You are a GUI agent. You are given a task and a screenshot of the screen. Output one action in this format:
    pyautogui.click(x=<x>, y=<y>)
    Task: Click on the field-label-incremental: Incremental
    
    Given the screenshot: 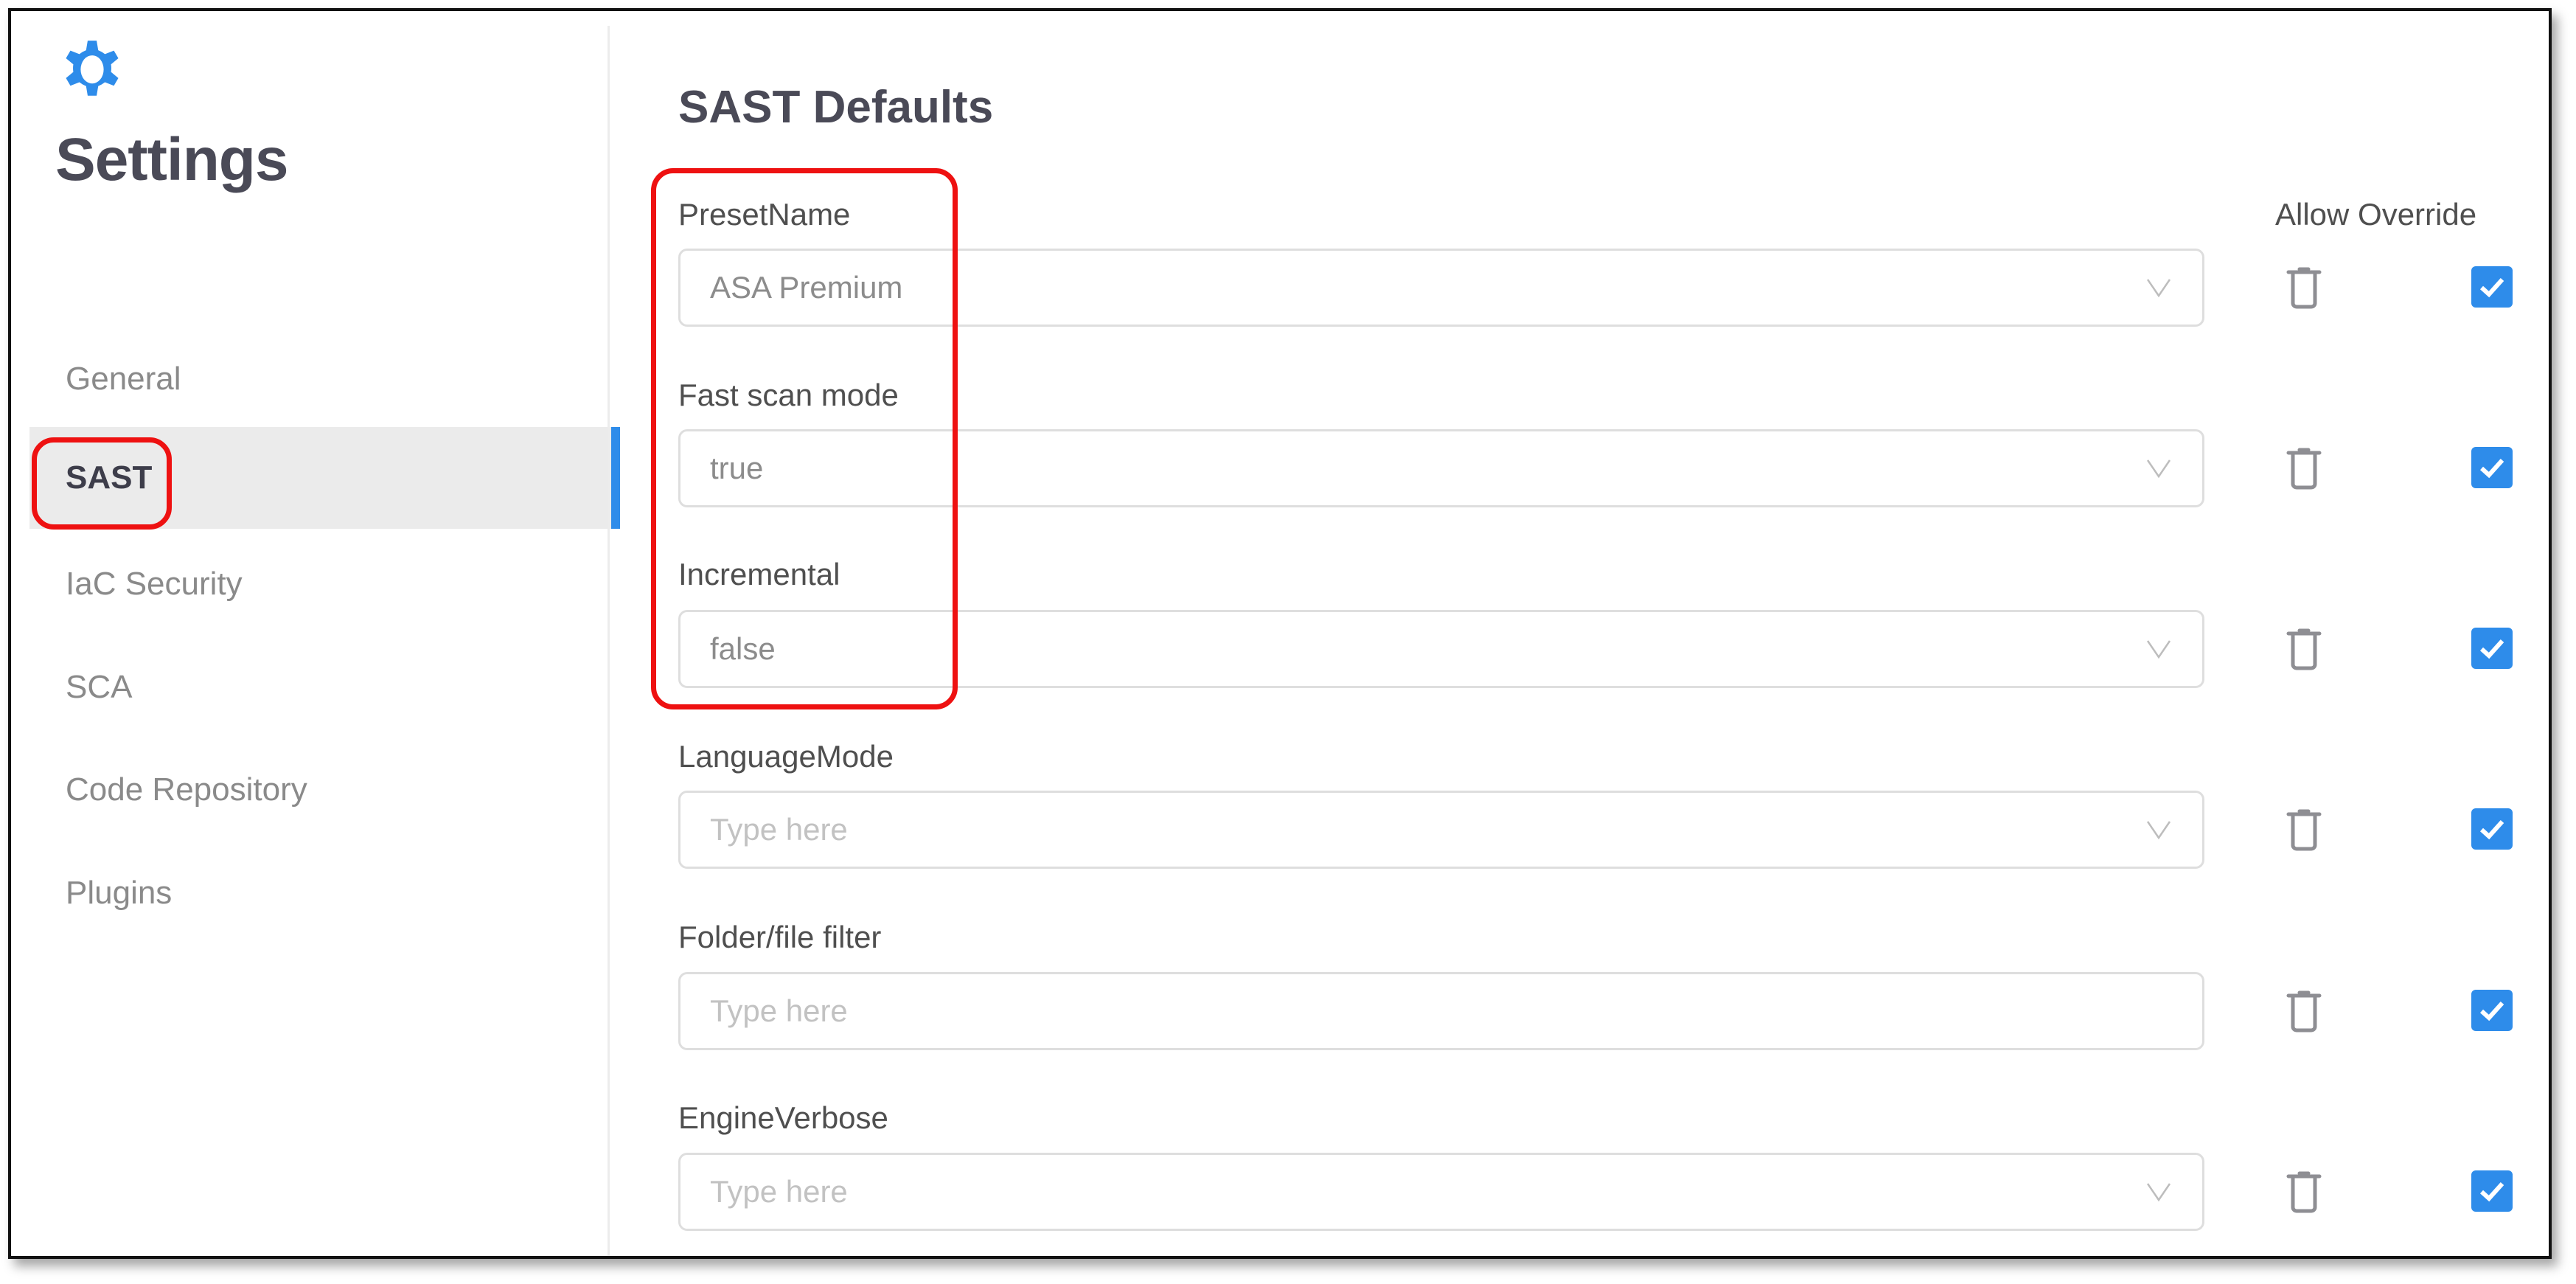 What is the action you would take?
    pyautogui.click(x=759, y=574)
    